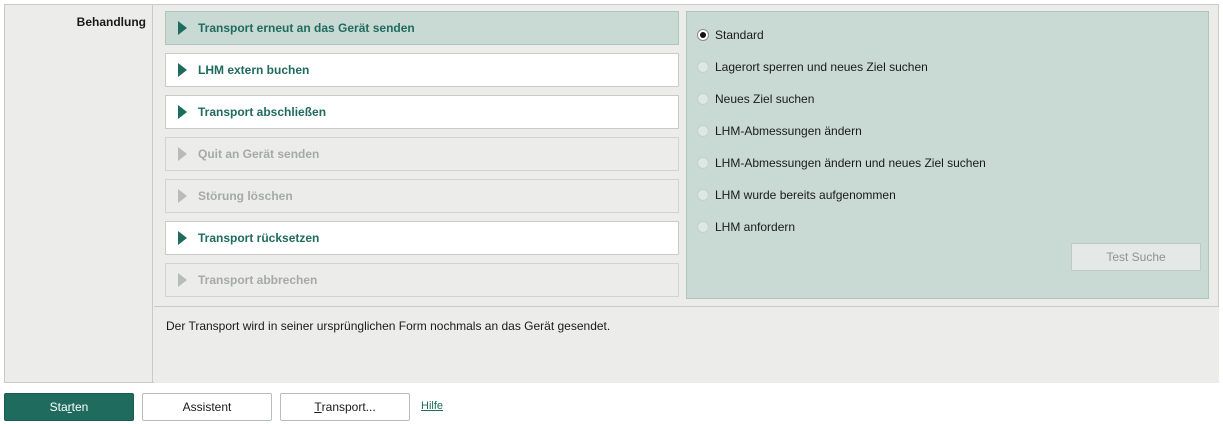  What do you see at coordinates (318, 407) in the screenshot?
I see `transport-label-mnemonic: T` at bounding box center [318, 407].